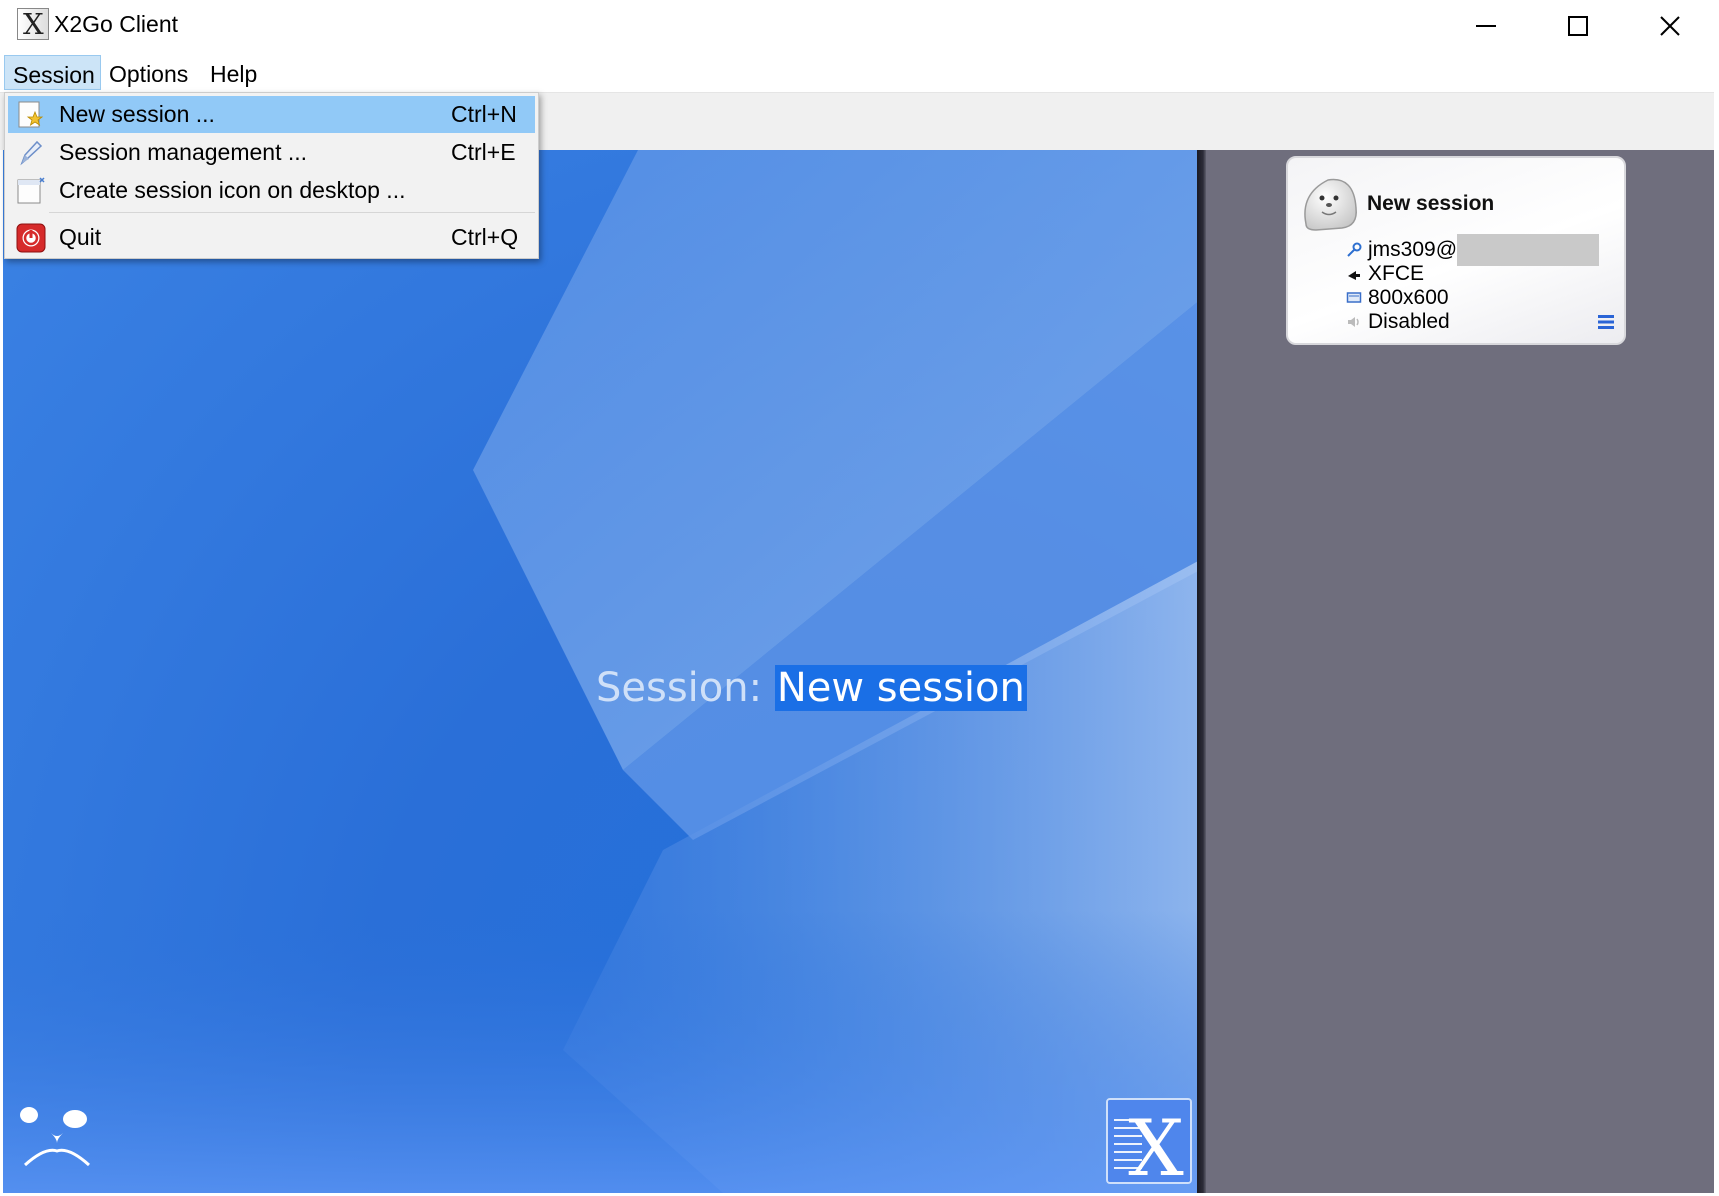  Describe the element at coordinates (1408, 297) in the screenshot. I see `session-card-resolution: 800x600` at that location.